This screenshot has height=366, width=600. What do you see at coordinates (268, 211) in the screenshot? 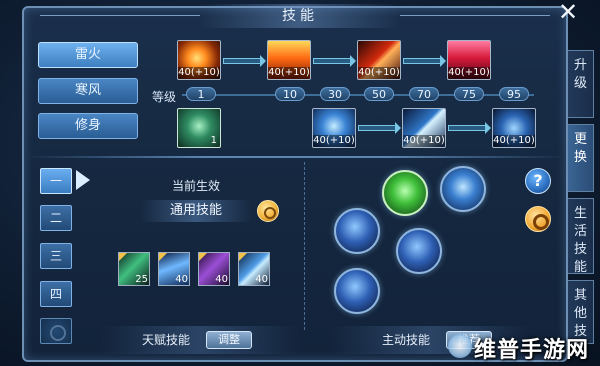
I see `swap-icon` at bounding box center [268, 211].